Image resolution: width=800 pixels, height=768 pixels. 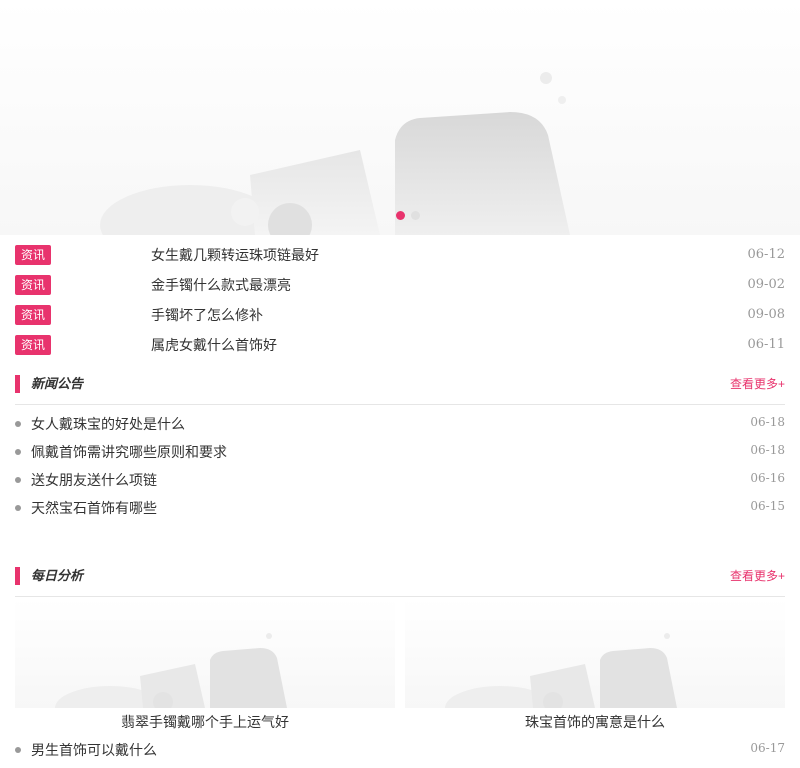 What do you see at coordinates (766, 344) in the screenshot?
I see `news-date: 06-11` at bounding box center [766, 344].